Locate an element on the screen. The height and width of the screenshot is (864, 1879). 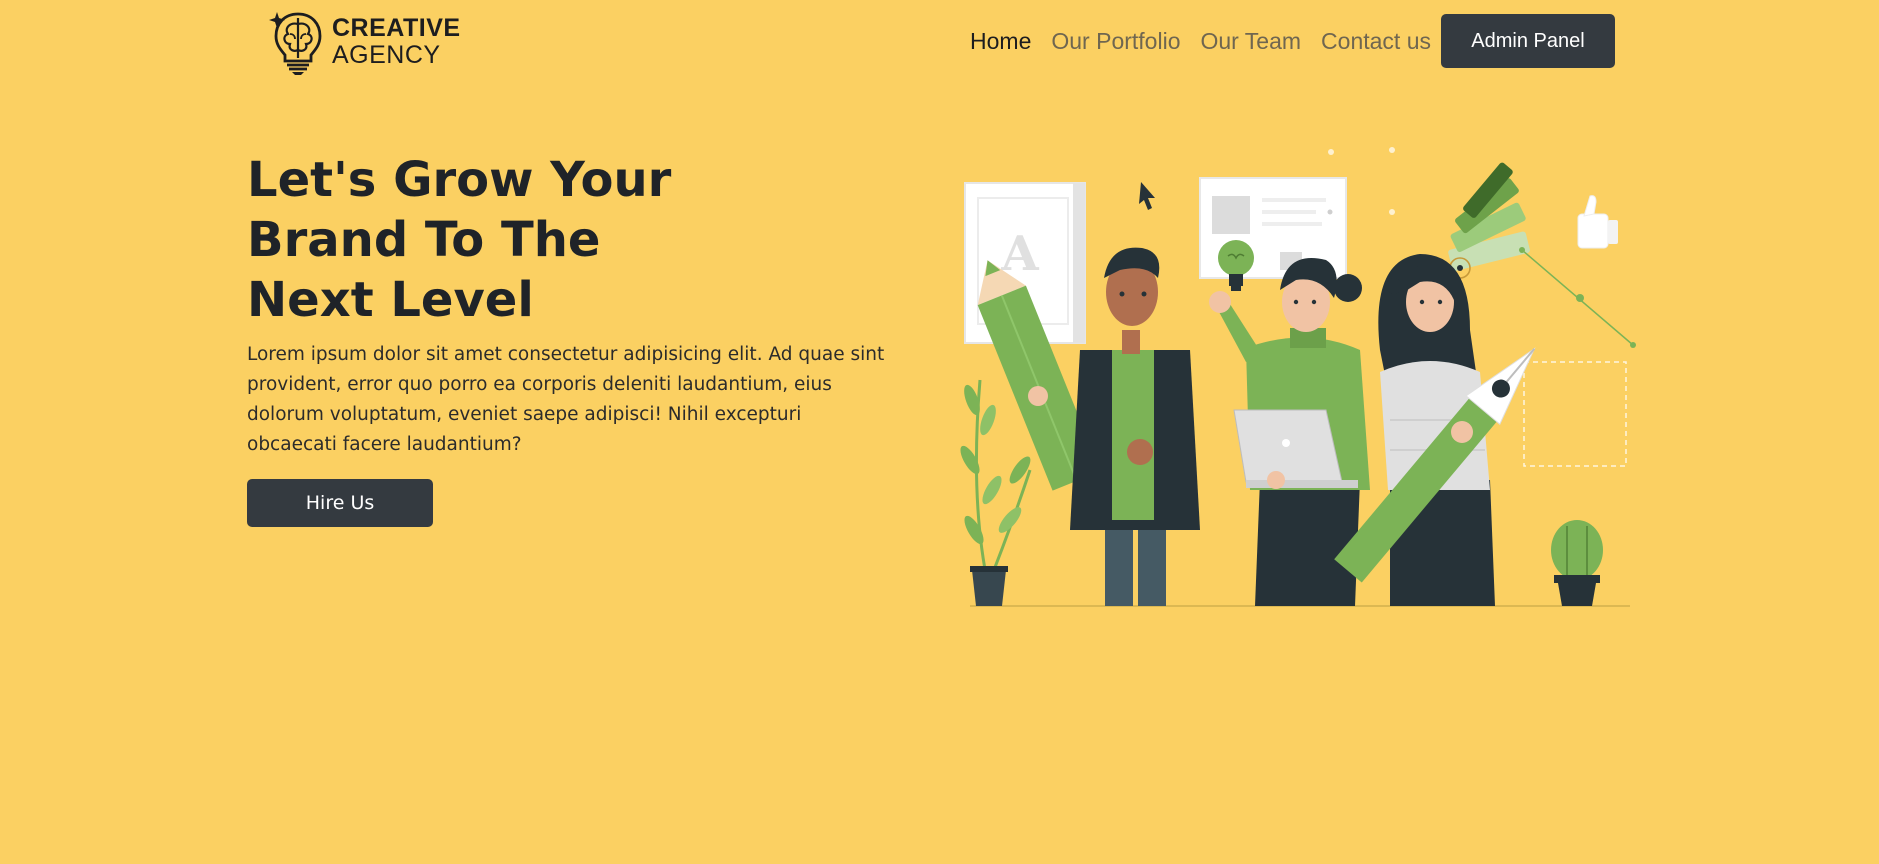
hero-title: Let's Grow Your Brand To The Next Level is located at coordinates (527, 240).